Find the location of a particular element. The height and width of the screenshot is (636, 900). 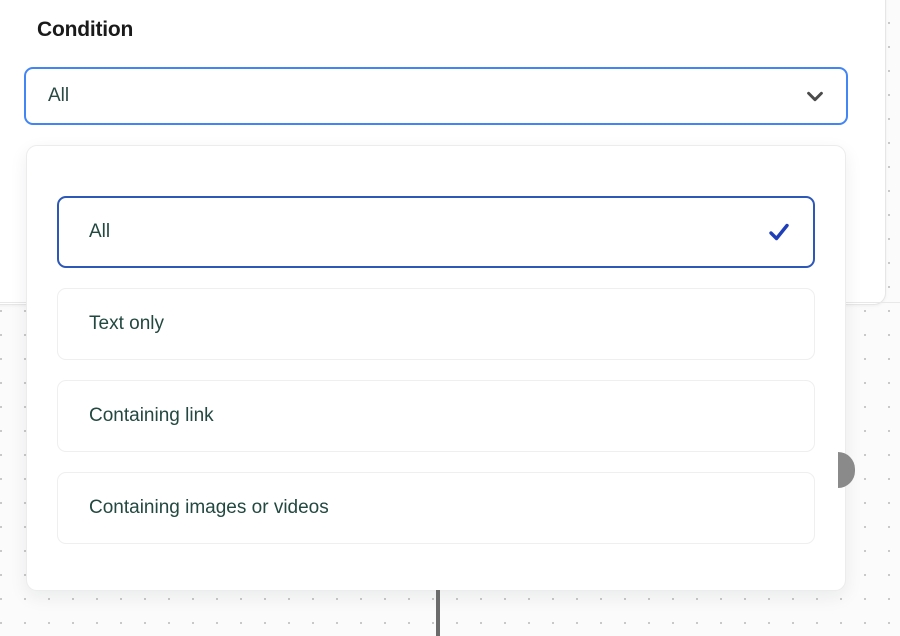

dropdown-option-label: Containing link is located at coordinates (151, 415).